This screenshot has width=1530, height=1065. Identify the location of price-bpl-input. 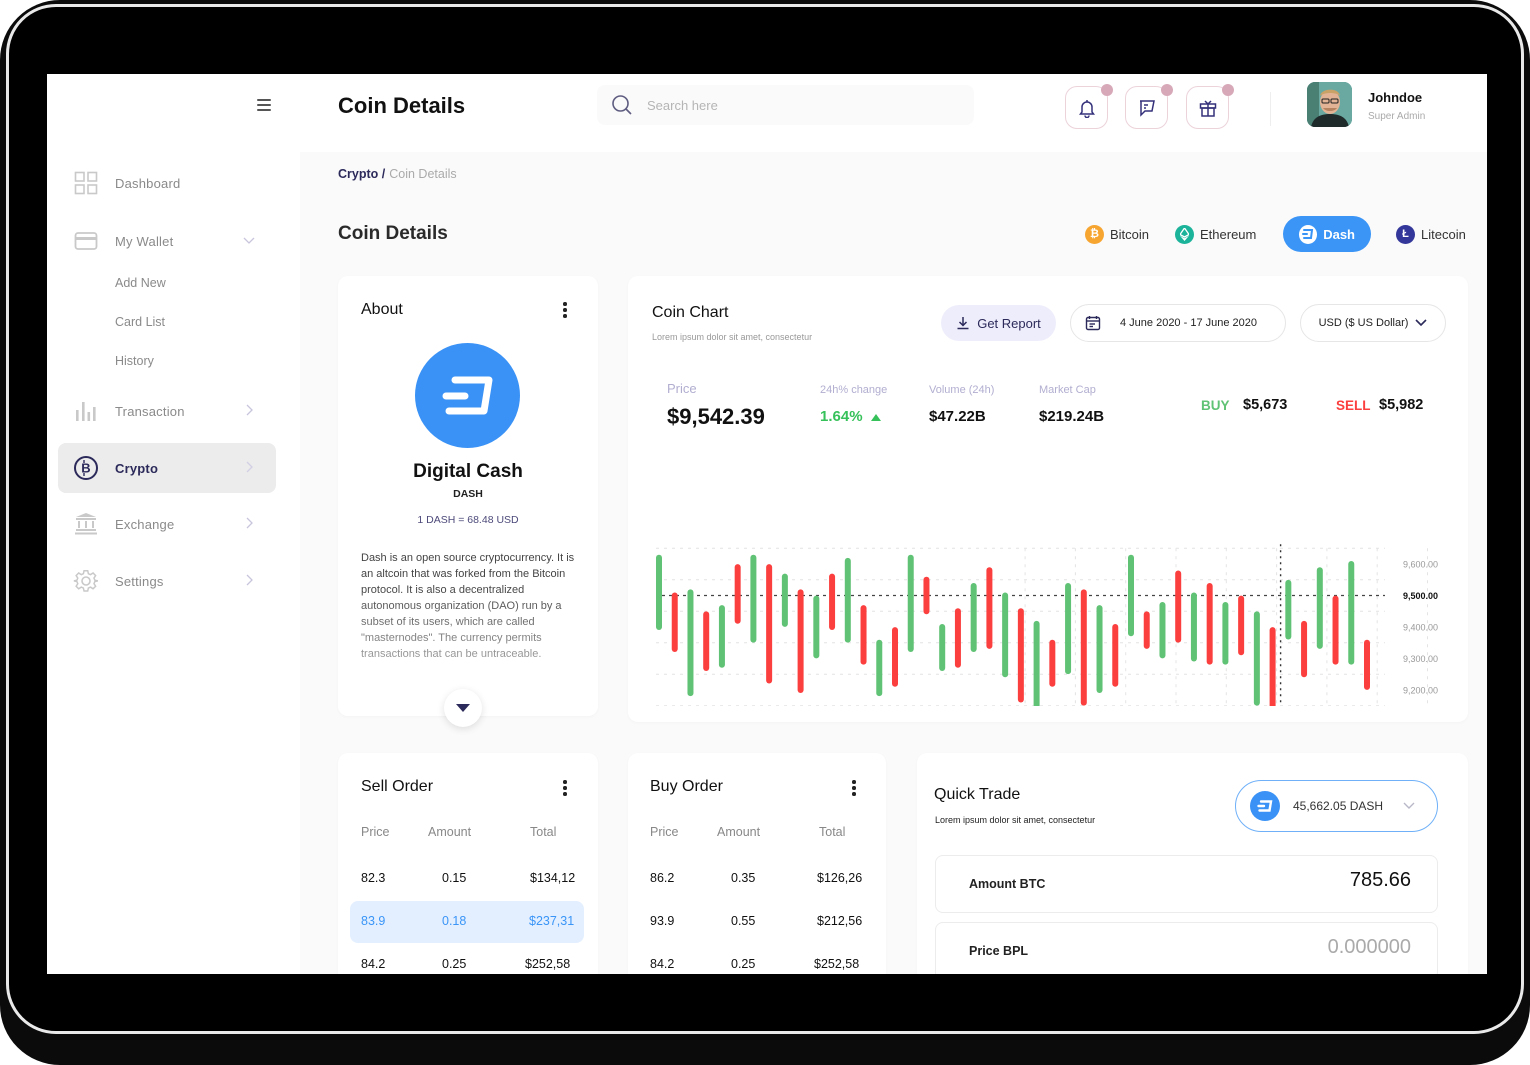
(1286, 947).